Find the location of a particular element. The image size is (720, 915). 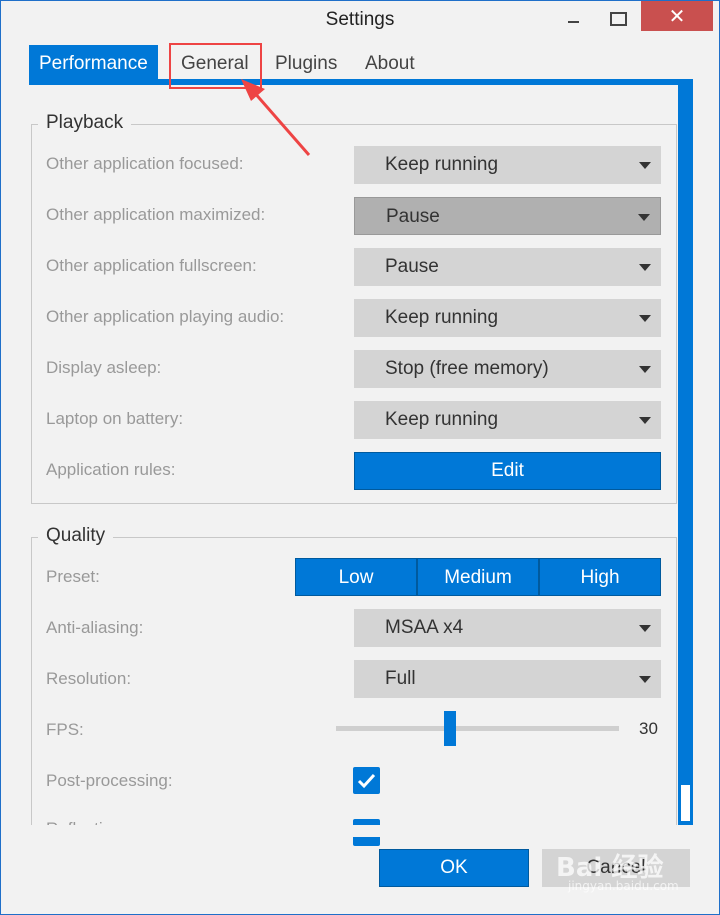

minimize-button is located at coordinates (574, 16).